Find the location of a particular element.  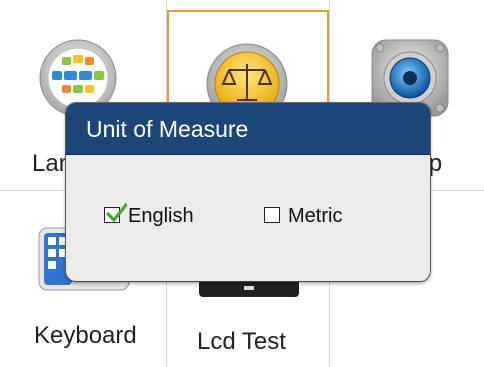

dialog-header: Unit of Measure is located at coordinates (248, 129).